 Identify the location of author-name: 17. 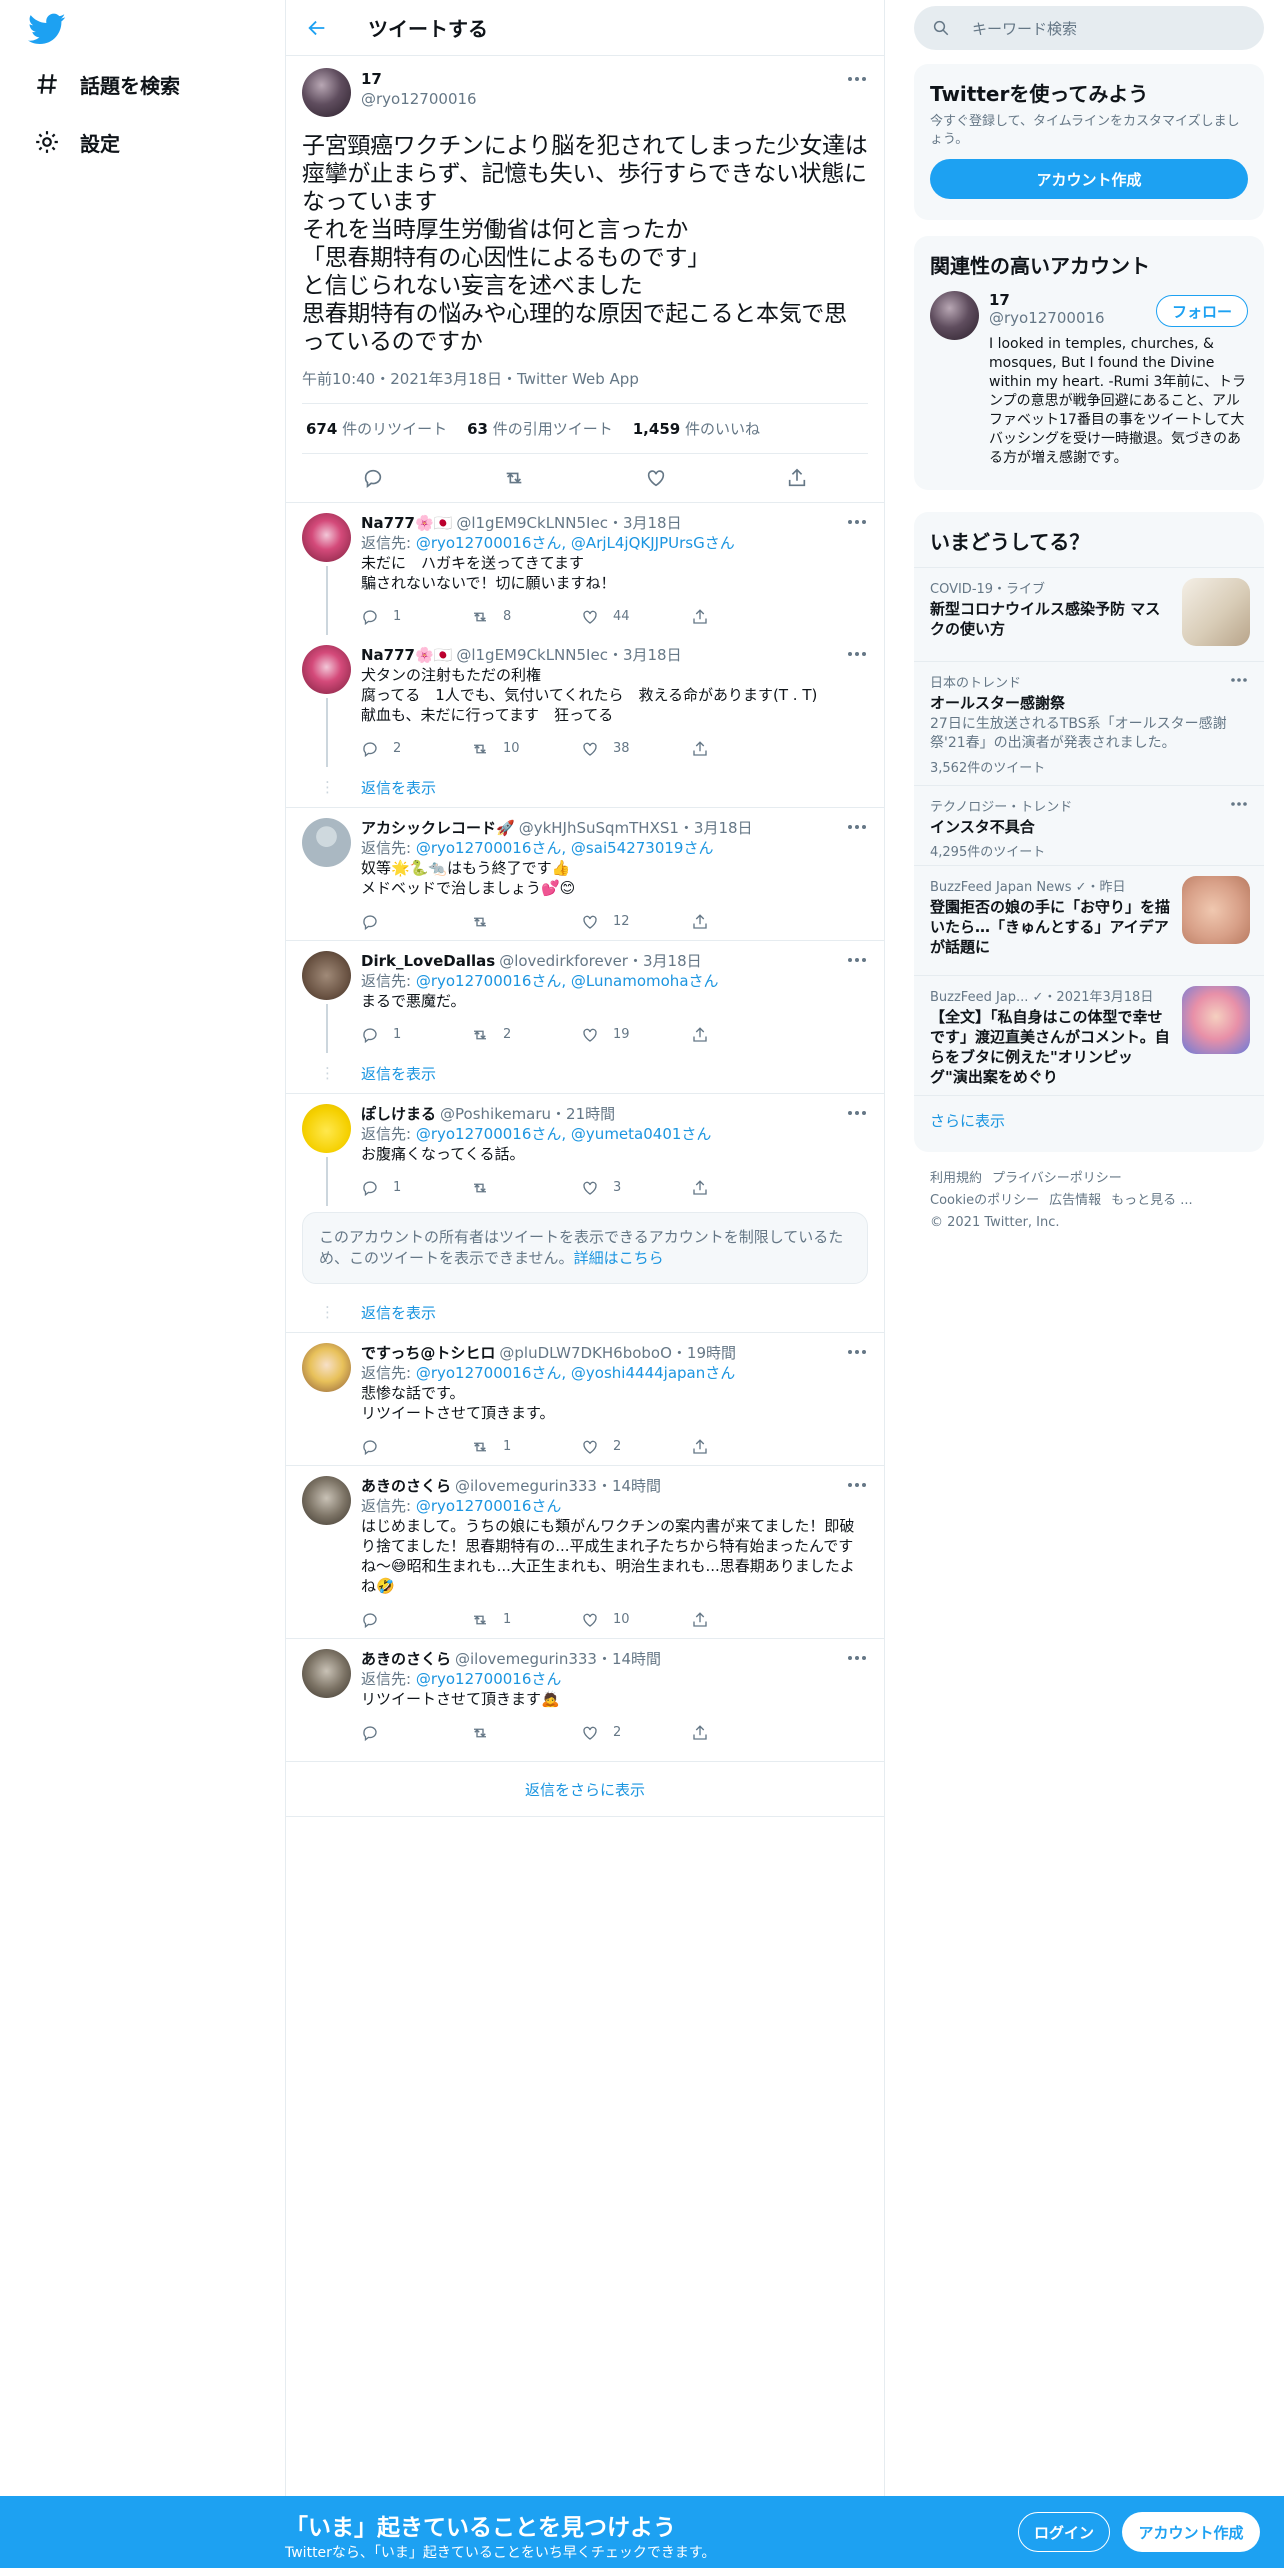
(419, 79).